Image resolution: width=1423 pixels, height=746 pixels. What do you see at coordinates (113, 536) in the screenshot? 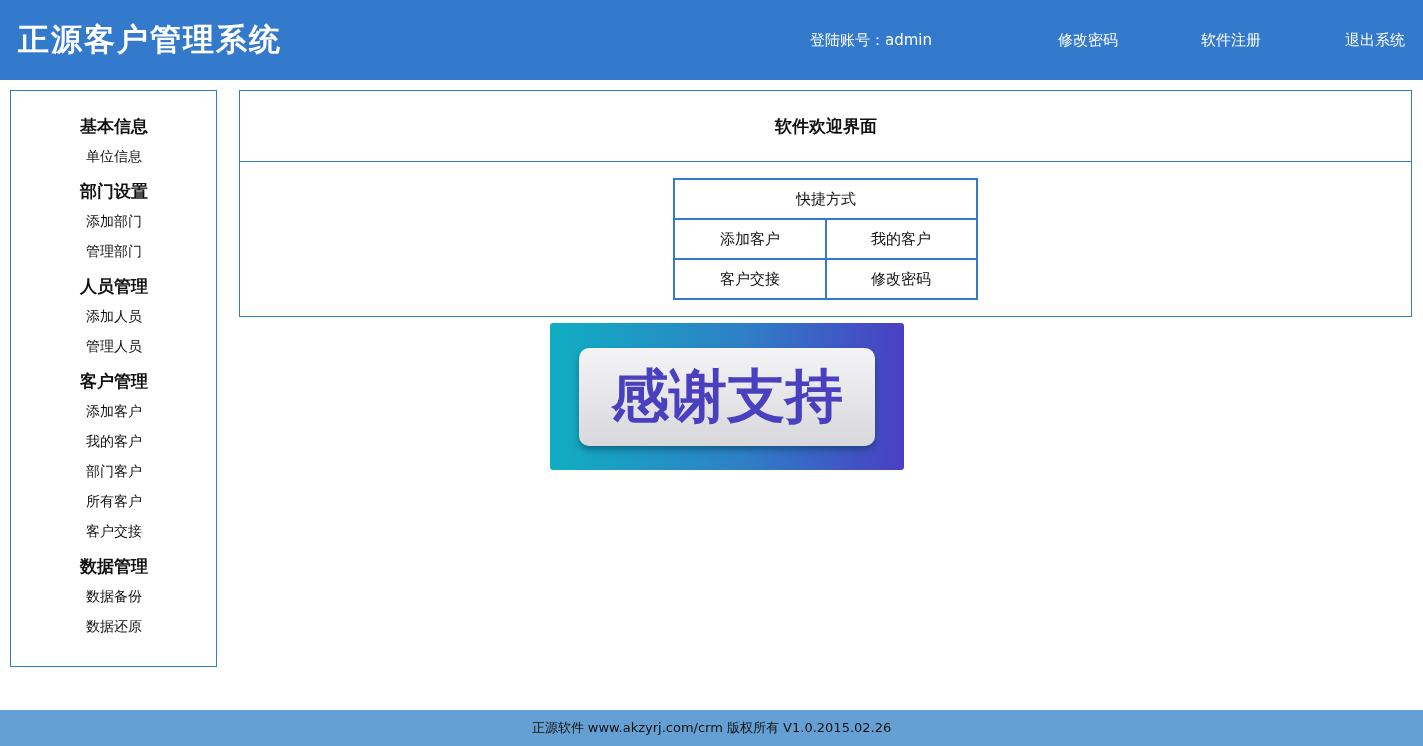
I see `sidebar-item: 客户交接` at bounding box center [113, 536].